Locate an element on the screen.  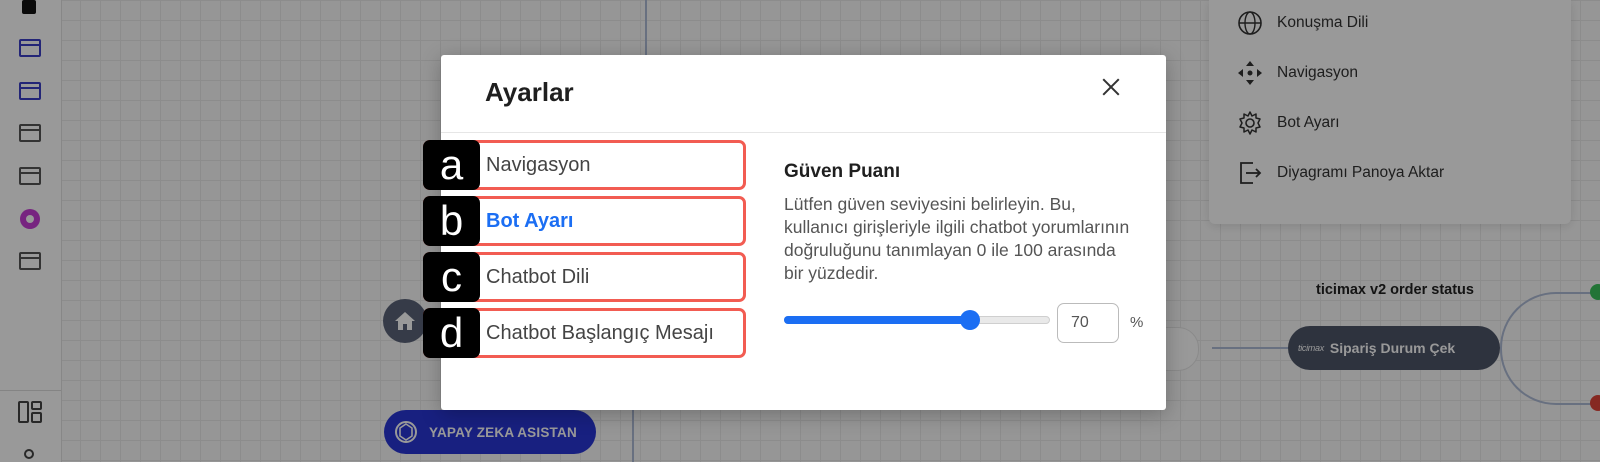
slider-thumb is located at coordinates (970, 320).